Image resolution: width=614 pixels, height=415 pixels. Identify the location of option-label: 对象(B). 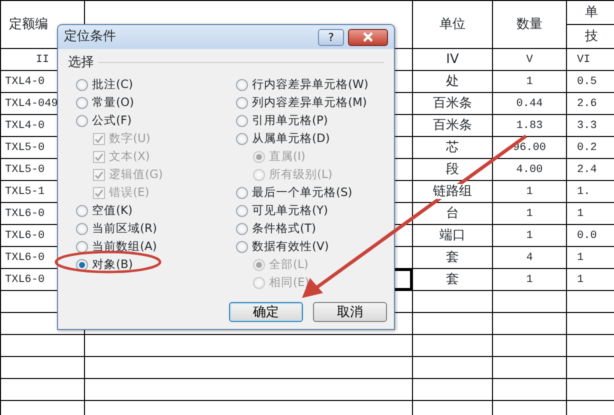
(112, 264).